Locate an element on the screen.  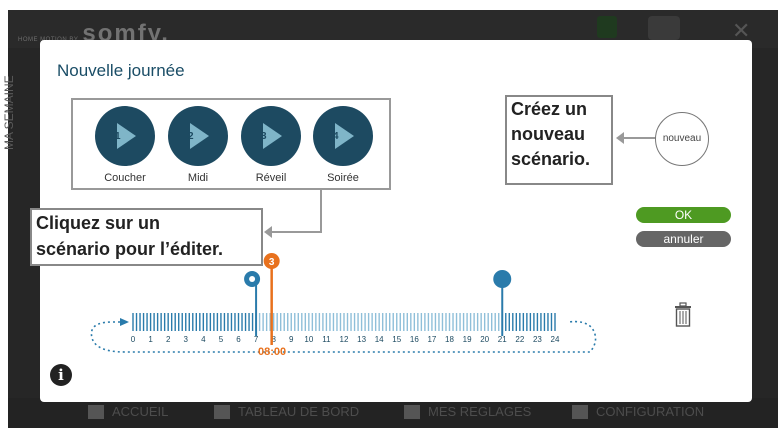
dashboard-icon is located at coordinates (222, 411).